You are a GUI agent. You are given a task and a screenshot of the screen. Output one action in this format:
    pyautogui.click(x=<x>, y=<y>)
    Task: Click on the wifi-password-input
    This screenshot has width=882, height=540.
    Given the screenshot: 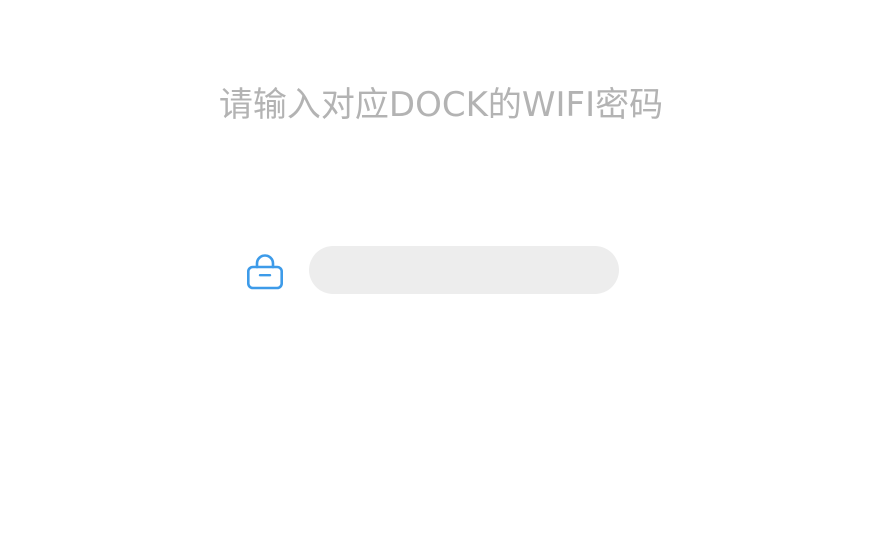 What is the action you would take?
    pyautogui.click(x=464, y=270)
    